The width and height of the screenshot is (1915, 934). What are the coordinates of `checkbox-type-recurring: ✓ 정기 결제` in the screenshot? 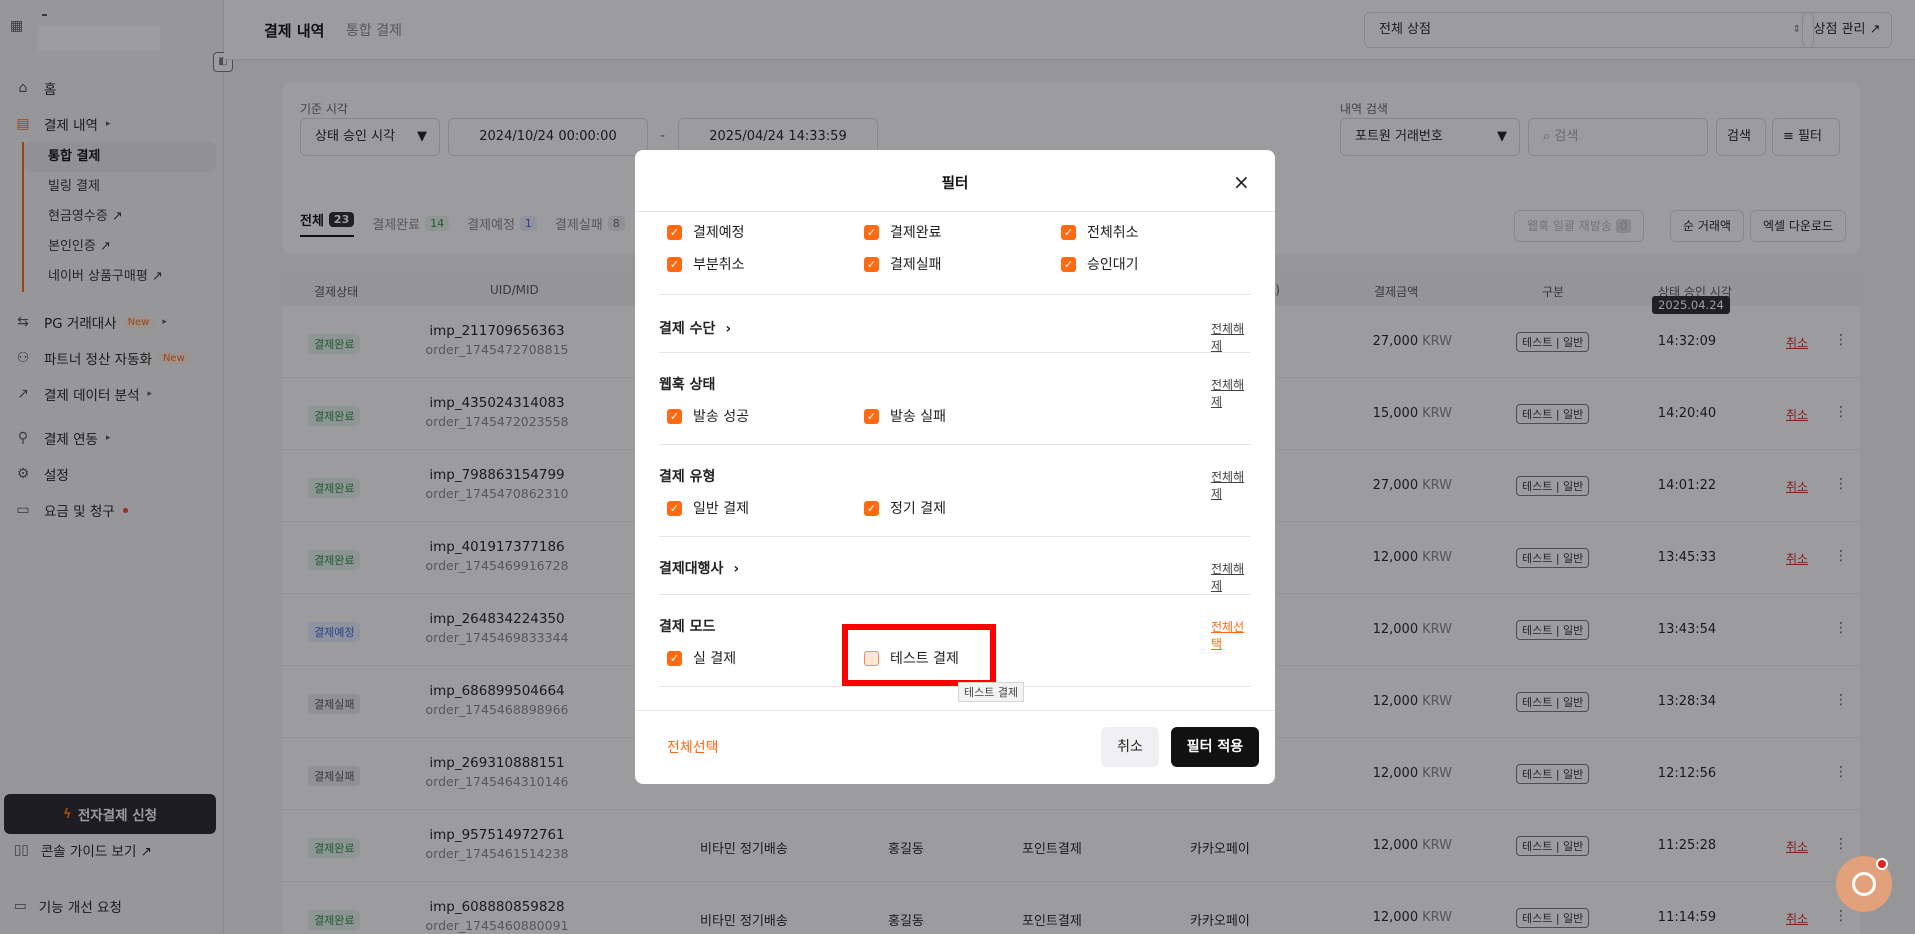 It's located at (905, 508).